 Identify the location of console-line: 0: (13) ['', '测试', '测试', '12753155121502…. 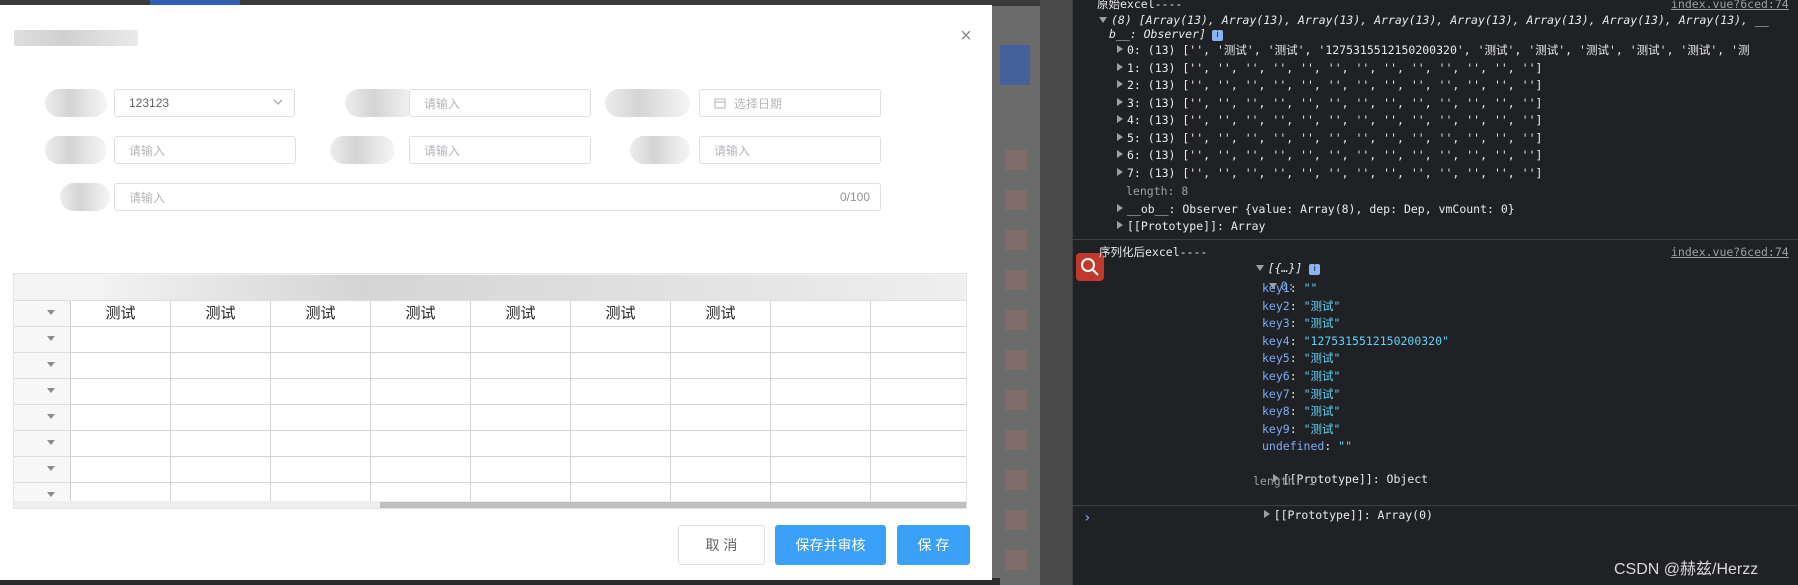
(1433, 50).